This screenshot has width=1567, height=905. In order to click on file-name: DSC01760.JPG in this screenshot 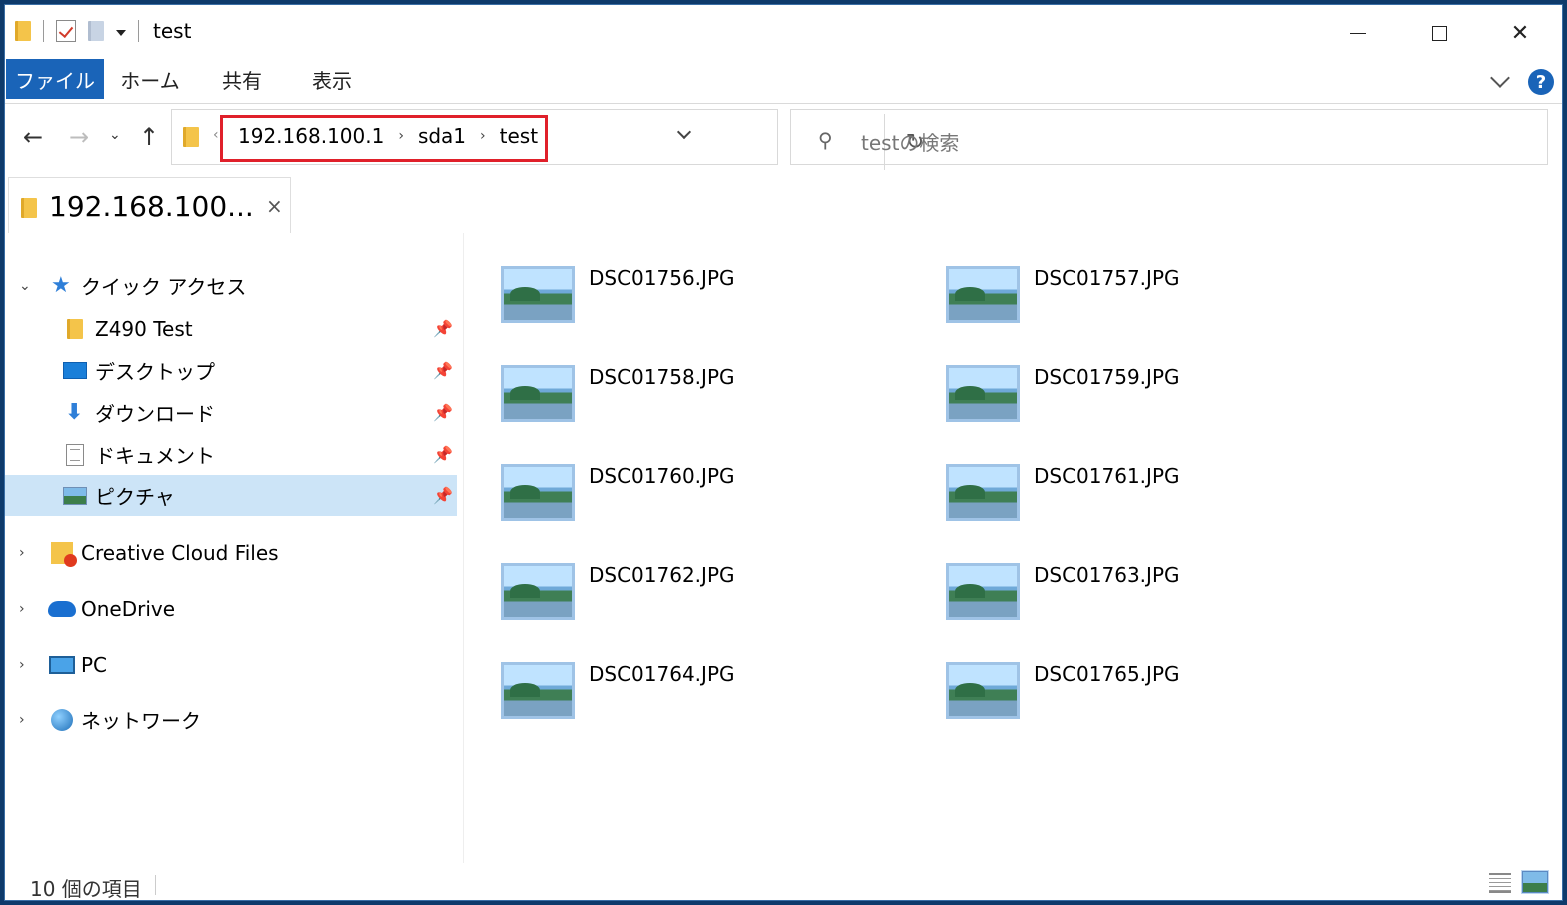, I will do `click(662, 476)`.